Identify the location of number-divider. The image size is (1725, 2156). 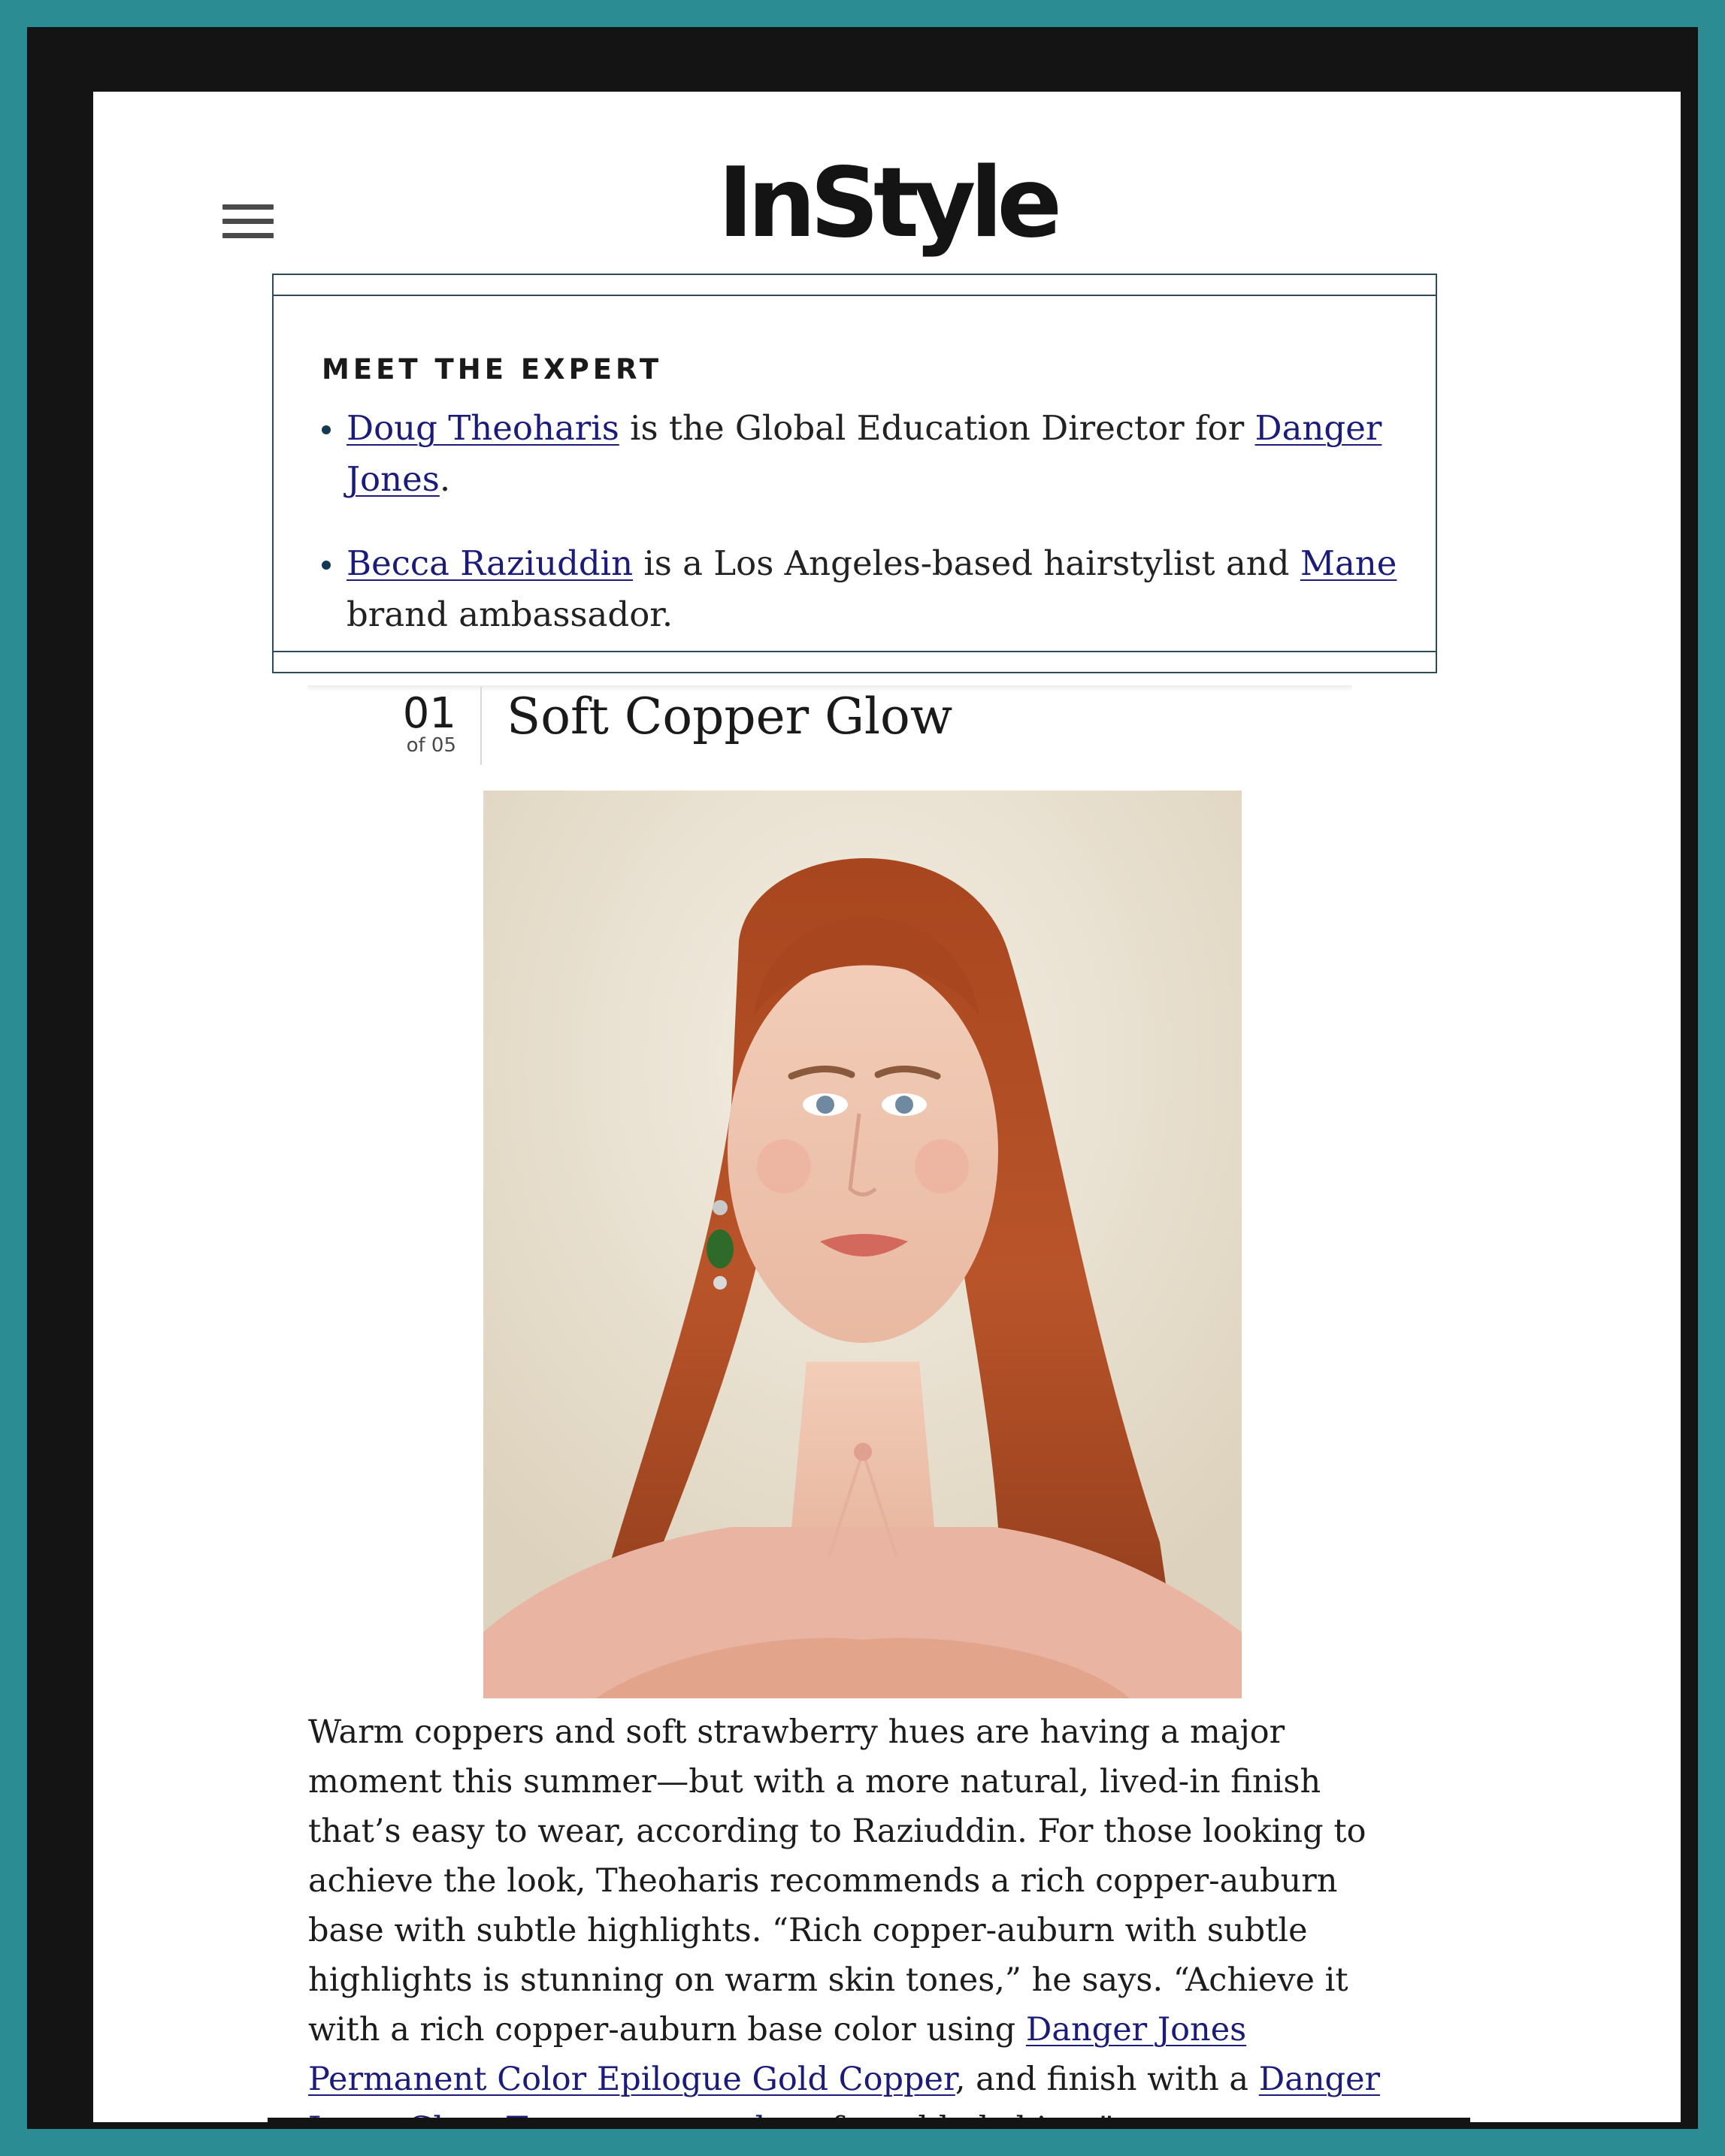
(481, 726).